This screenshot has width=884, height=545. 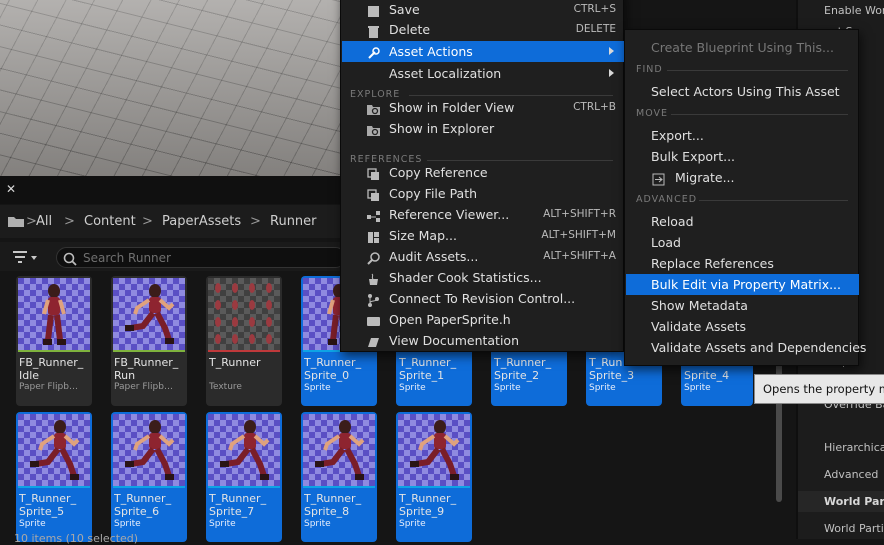 What do you see at coordinates (201, 257) in the screenshot?
I see `search-input` at bounding box center [201, 257].